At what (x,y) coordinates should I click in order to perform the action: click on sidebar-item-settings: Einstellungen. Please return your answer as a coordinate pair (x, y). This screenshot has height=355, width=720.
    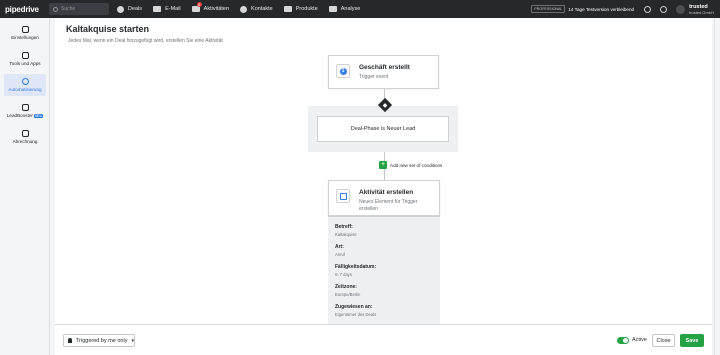
    Looking at the image, I should click on (25, 33).